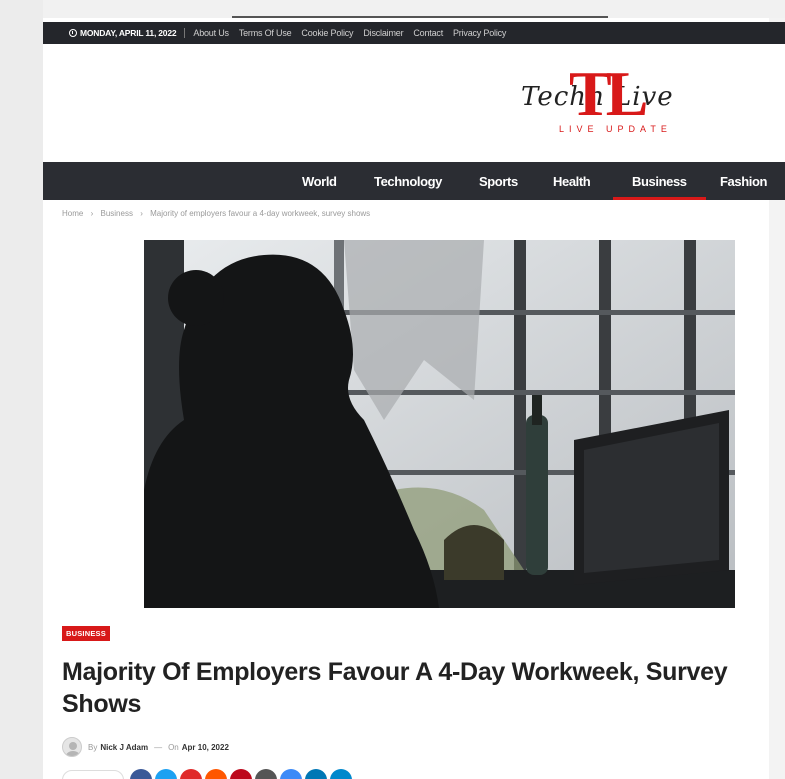 The image size is (785, 779). I want to click on email-icon, so click(266, 774).